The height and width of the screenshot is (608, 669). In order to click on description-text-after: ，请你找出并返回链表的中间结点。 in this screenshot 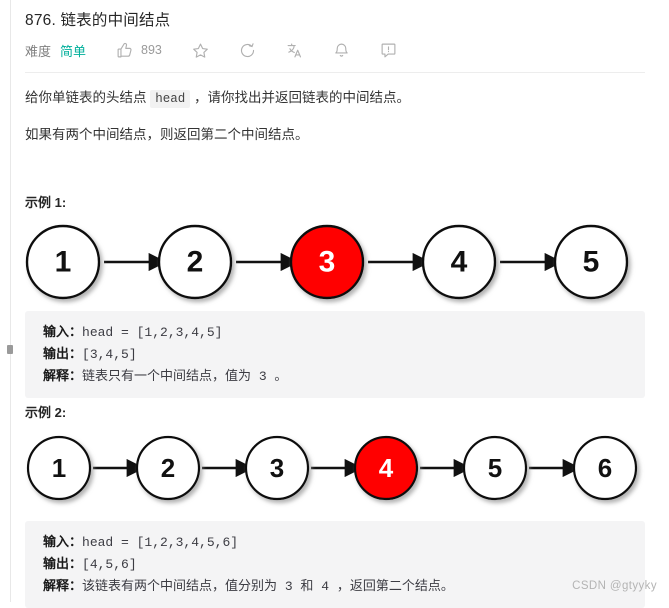, I will do `click(302, 97)`.